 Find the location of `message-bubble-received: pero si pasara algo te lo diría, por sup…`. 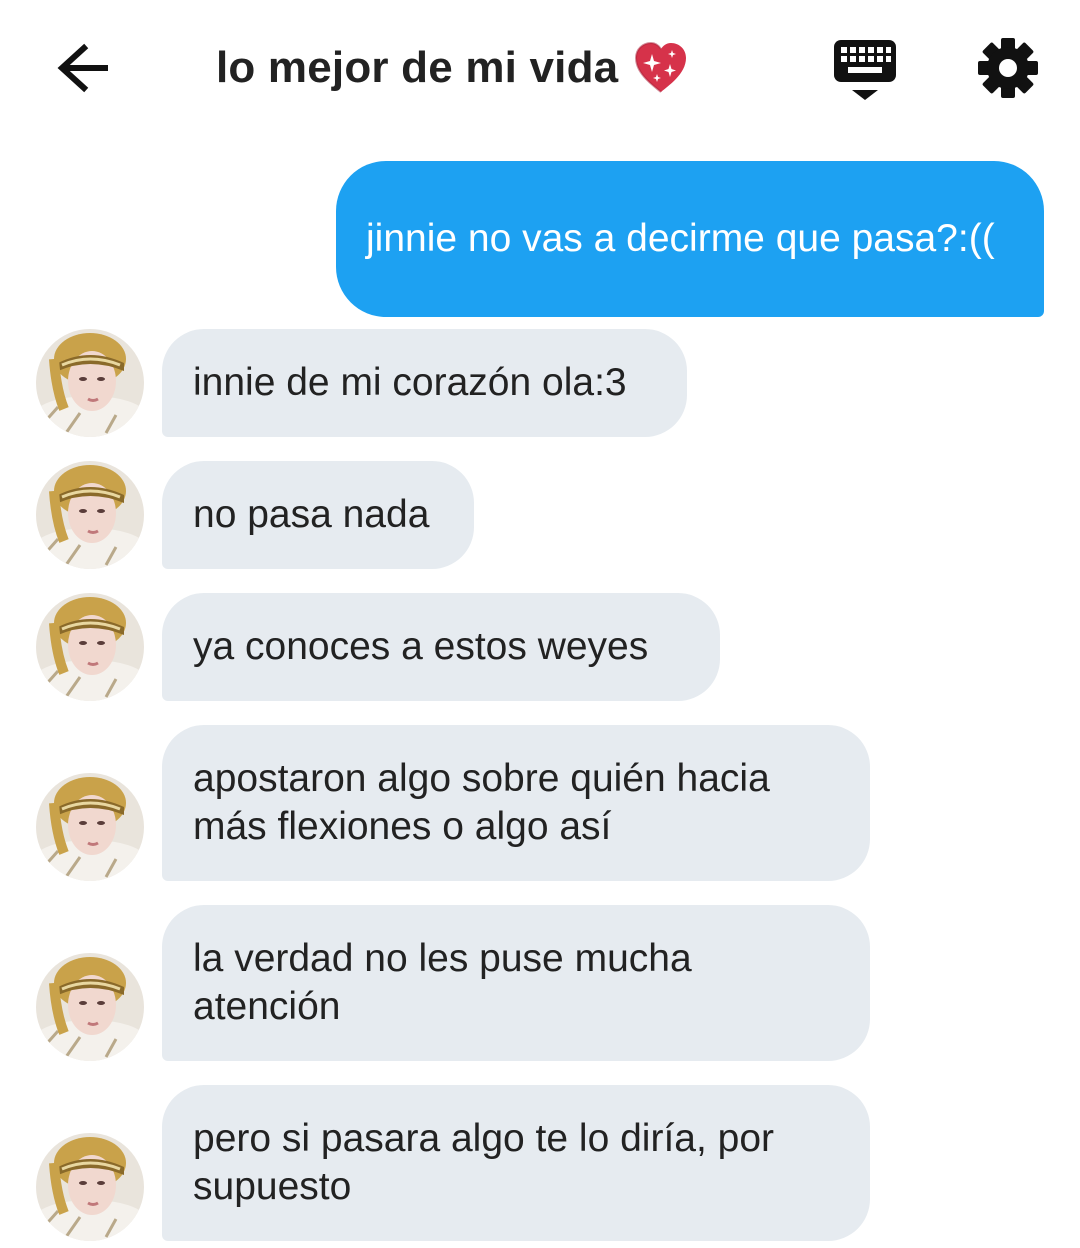

message-bubble-received: pero si pasara algo te lo diría, por sup… is located at coordinates (516, 1163).